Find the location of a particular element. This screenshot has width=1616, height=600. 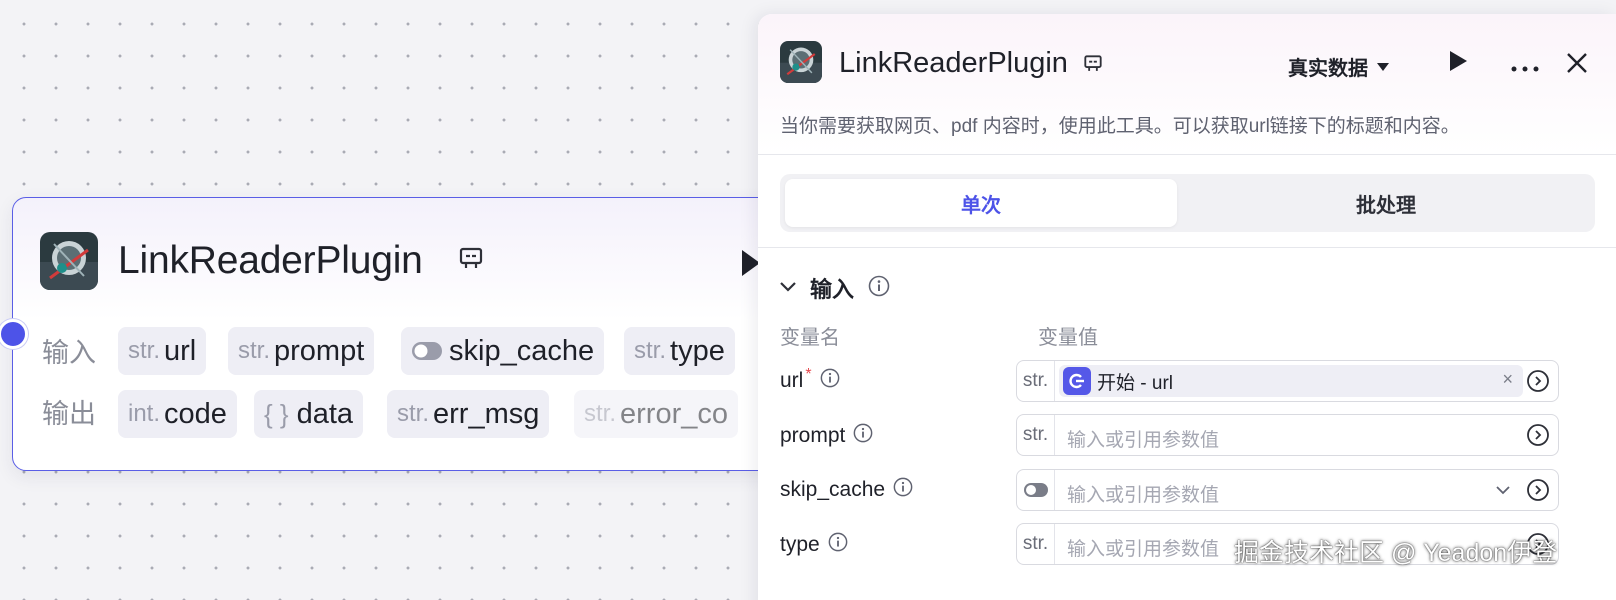

node-input-chip: str. type is located at coordinates (679, 351).